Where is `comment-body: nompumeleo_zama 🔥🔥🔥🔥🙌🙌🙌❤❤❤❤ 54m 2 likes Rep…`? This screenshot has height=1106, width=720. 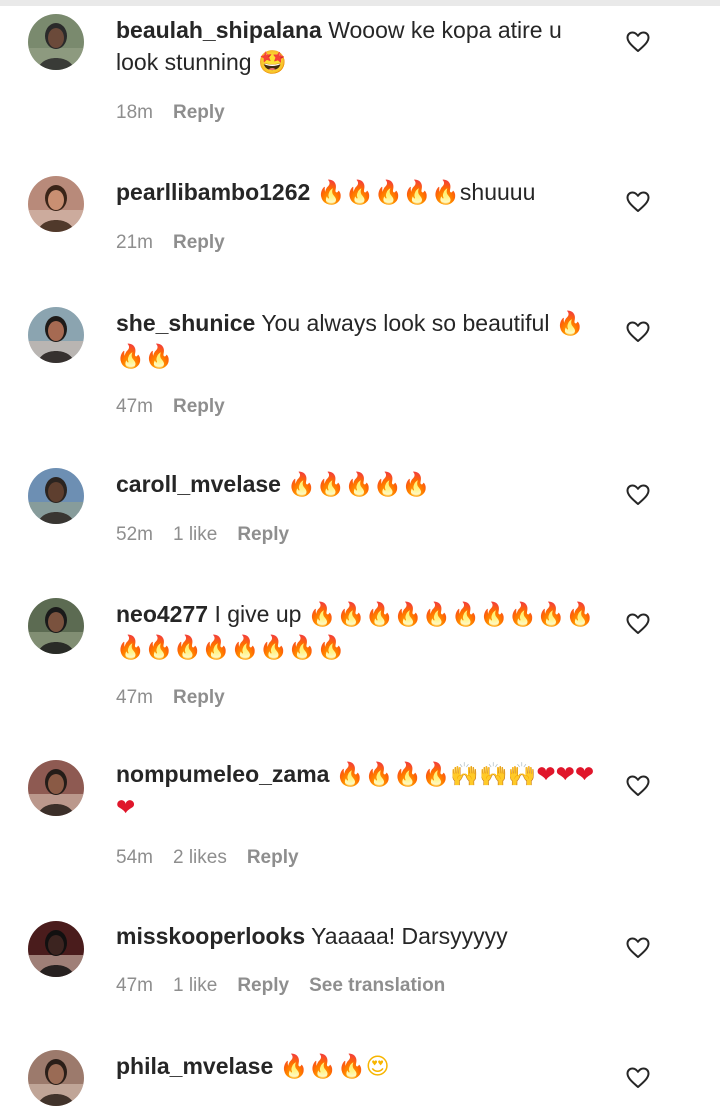
comment-body: nompumeleo_zama 🔥🔥🔥🔥🙌🙌🙌❤❤❤❤ 54m 2 likes Rep… is located at coordinates (361, 814).